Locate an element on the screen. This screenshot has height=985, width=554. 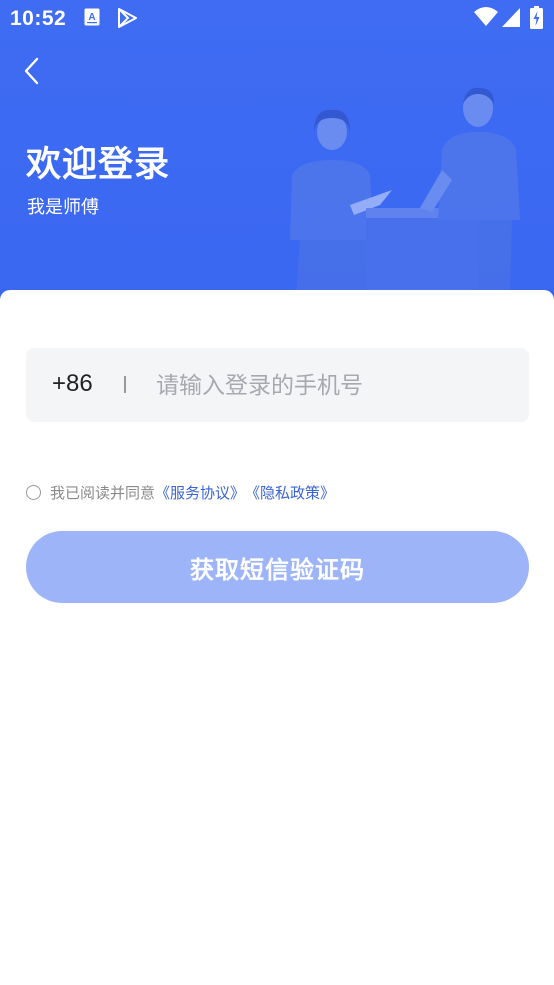
service-agreement-link: 《服务协议》 is located at coordinates (200, 492).